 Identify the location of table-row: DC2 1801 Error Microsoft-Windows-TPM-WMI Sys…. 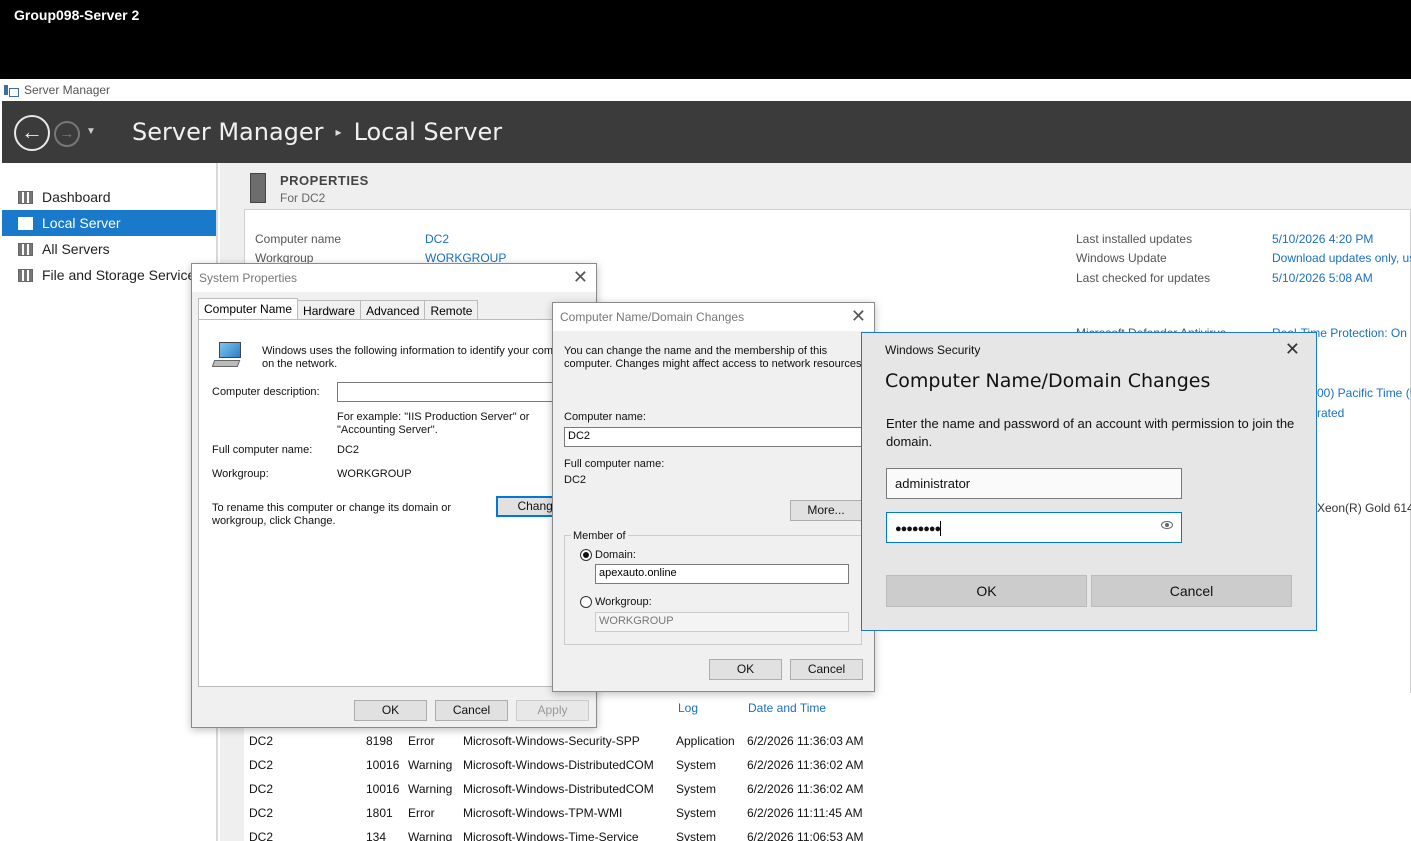
(569, 818).